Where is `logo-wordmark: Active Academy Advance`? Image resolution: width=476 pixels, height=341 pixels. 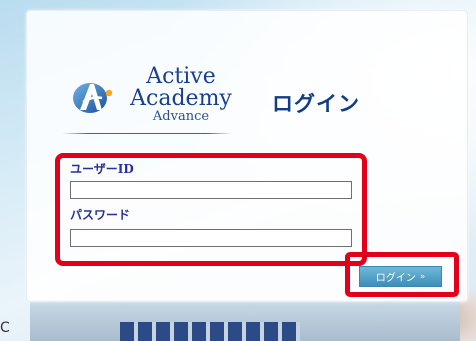
logo-wordmark: Active Academy Advance is located at coordinates (181, 95).